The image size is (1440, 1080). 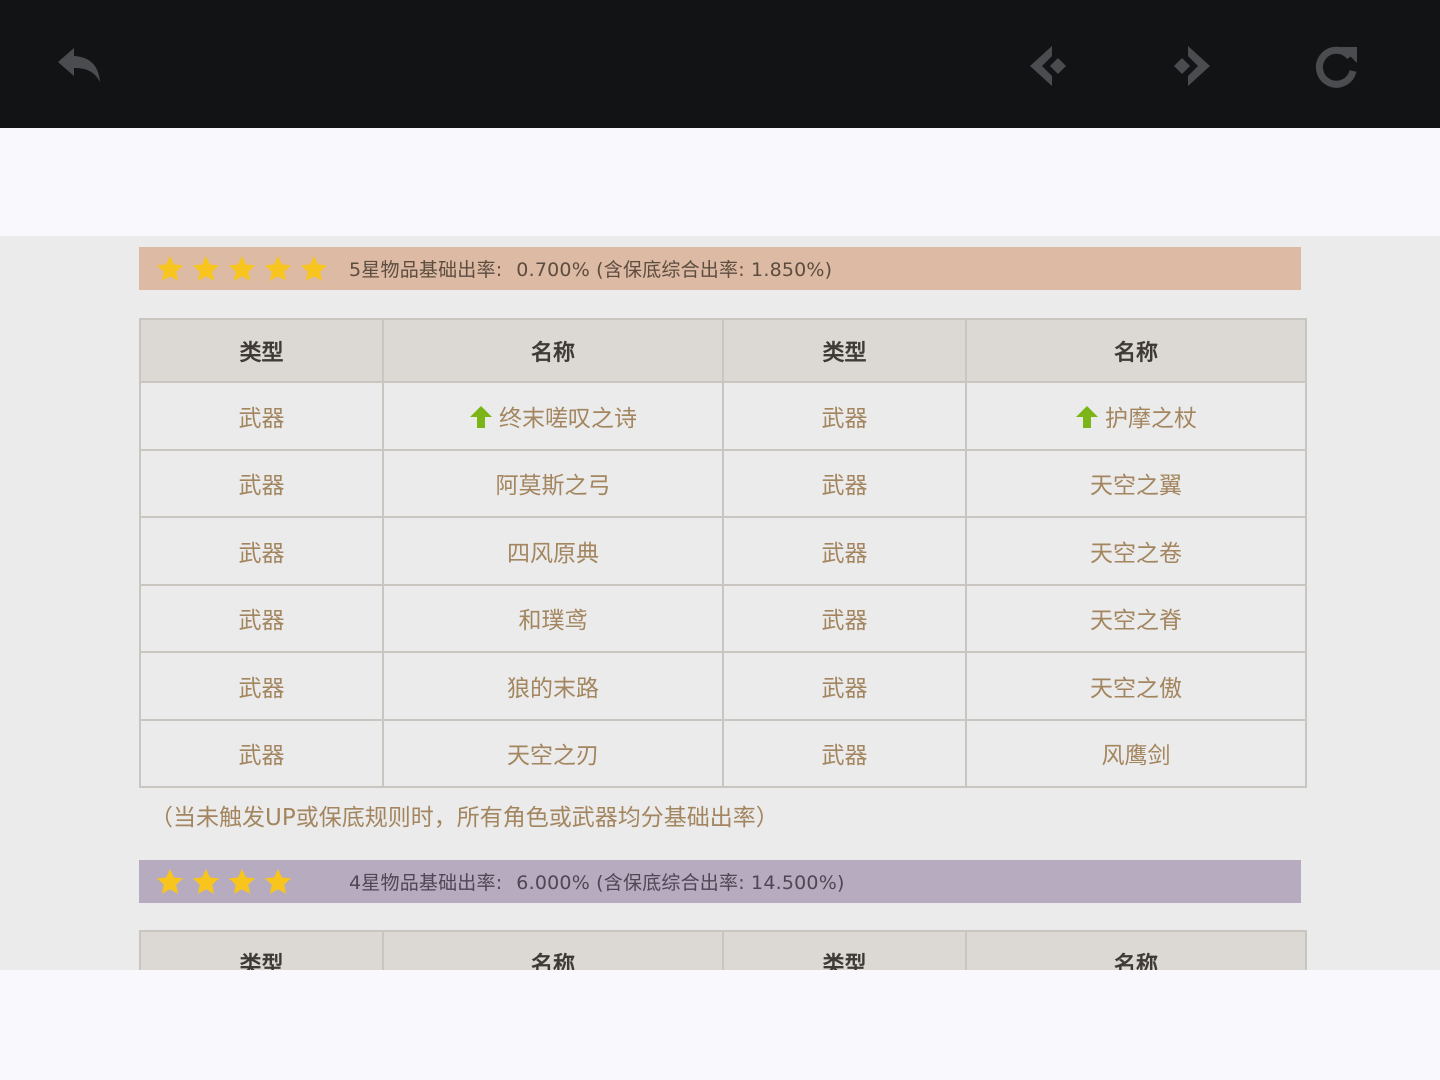 What do you see at coordinates (464, 818) in the screenshot?
I see `base-rate-note: （当未触发UP或保底规则时，所有角色或武器均分基础出率）` at bounding box center [464, 818].